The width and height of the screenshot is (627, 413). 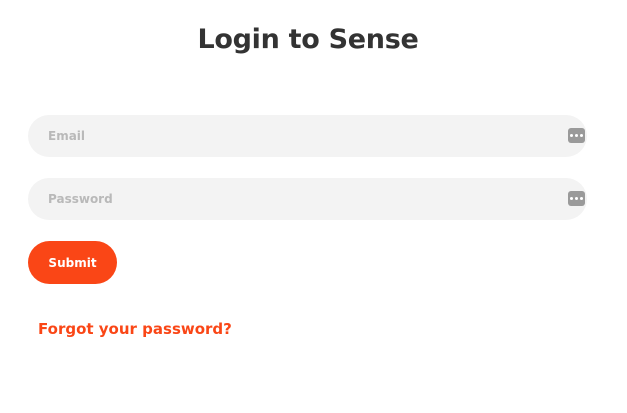 What do you see at coordinates (72, 262) in the screenshot?
I see `submit-button: Submit` at bounding box center [72, 262].